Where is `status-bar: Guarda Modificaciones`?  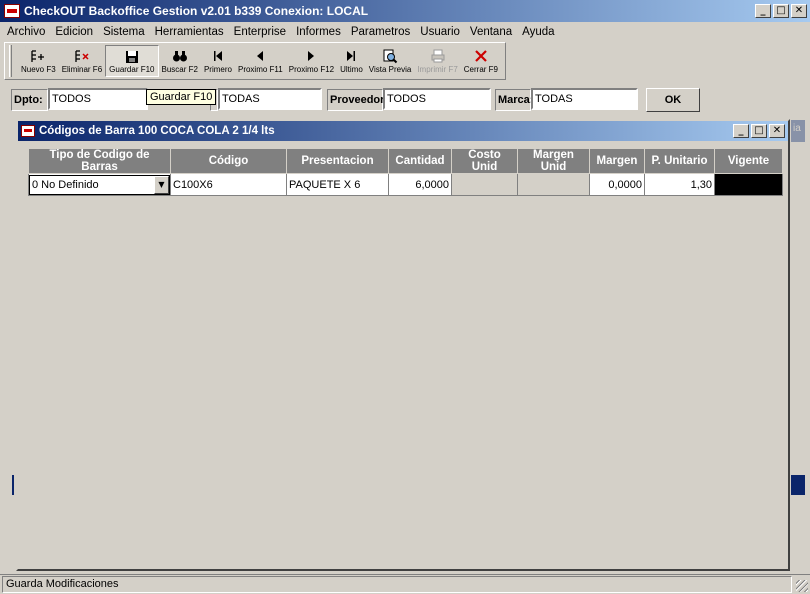 status-bar: Guarda Modificaciones is located at coordinates (405, 584).